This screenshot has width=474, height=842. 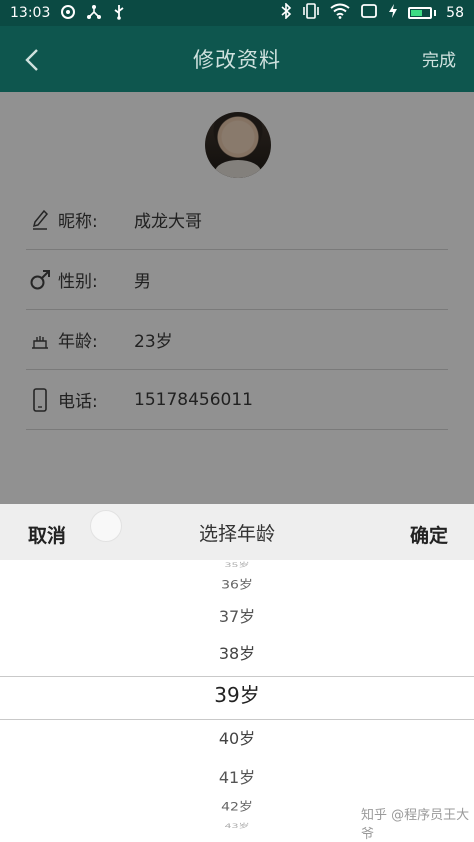 What do you see at coordinates (237, 693) in the screenshot?
I see `picker-item-selected: 39岁` at bounding box center [237, 693].